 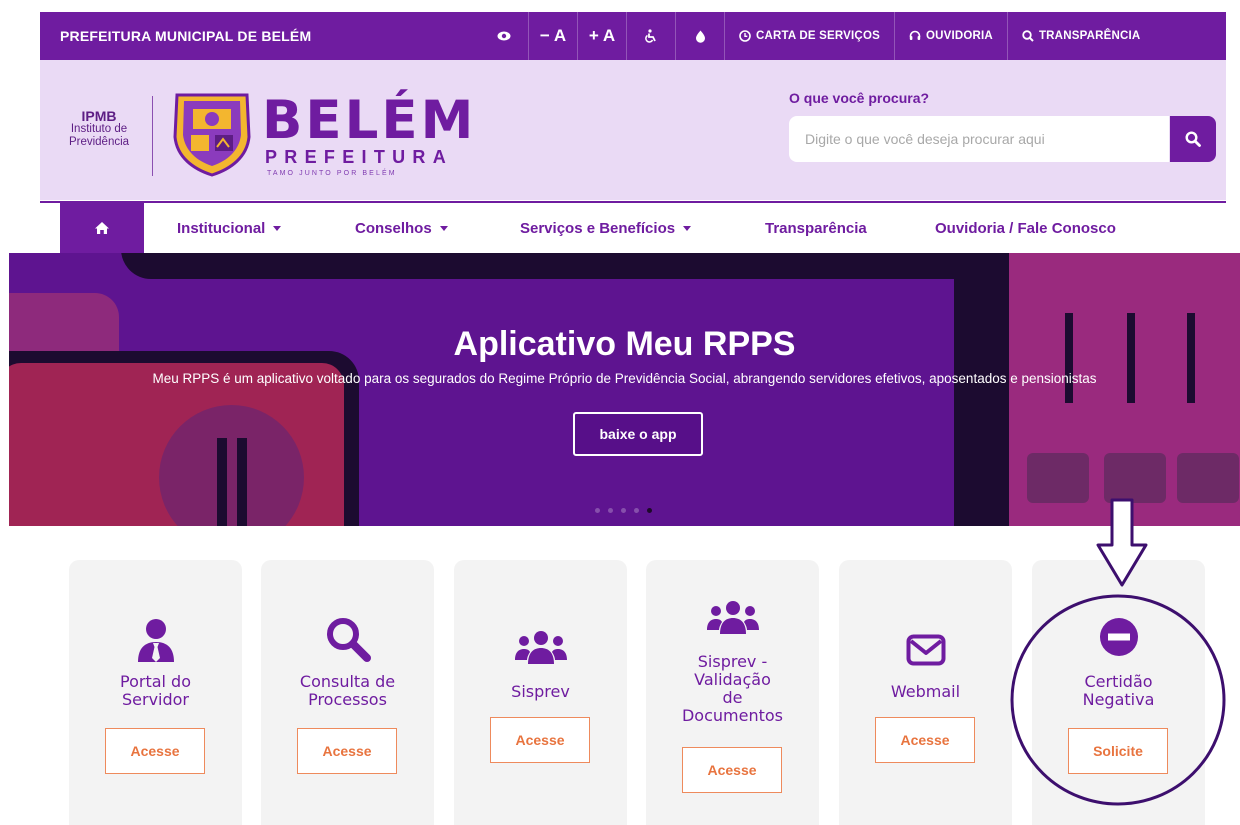 I want to click on ipmb-line2: Previdência, so click(x=99, y=142).